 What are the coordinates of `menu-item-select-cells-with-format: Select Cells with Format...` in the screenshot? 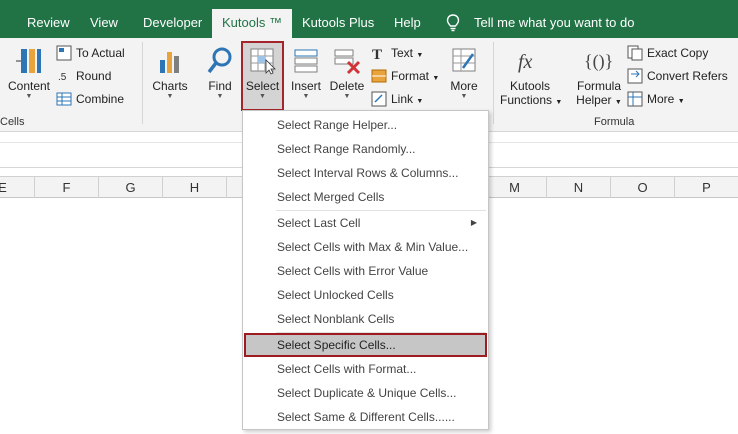 It's located at (365, 369).